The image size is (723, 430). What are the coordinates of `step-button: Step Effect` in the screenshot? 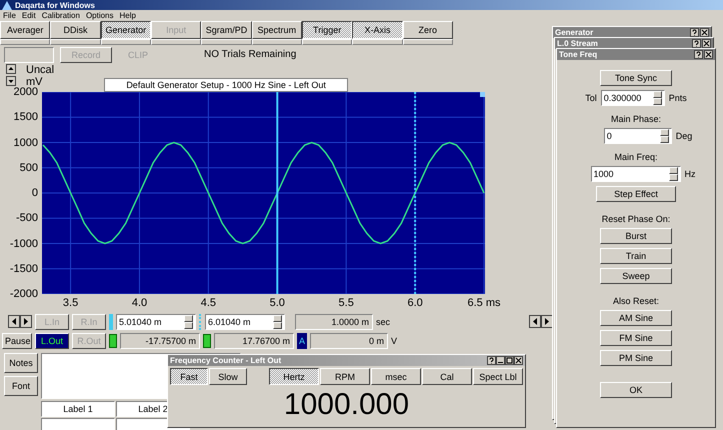 It's located at (636, 194).